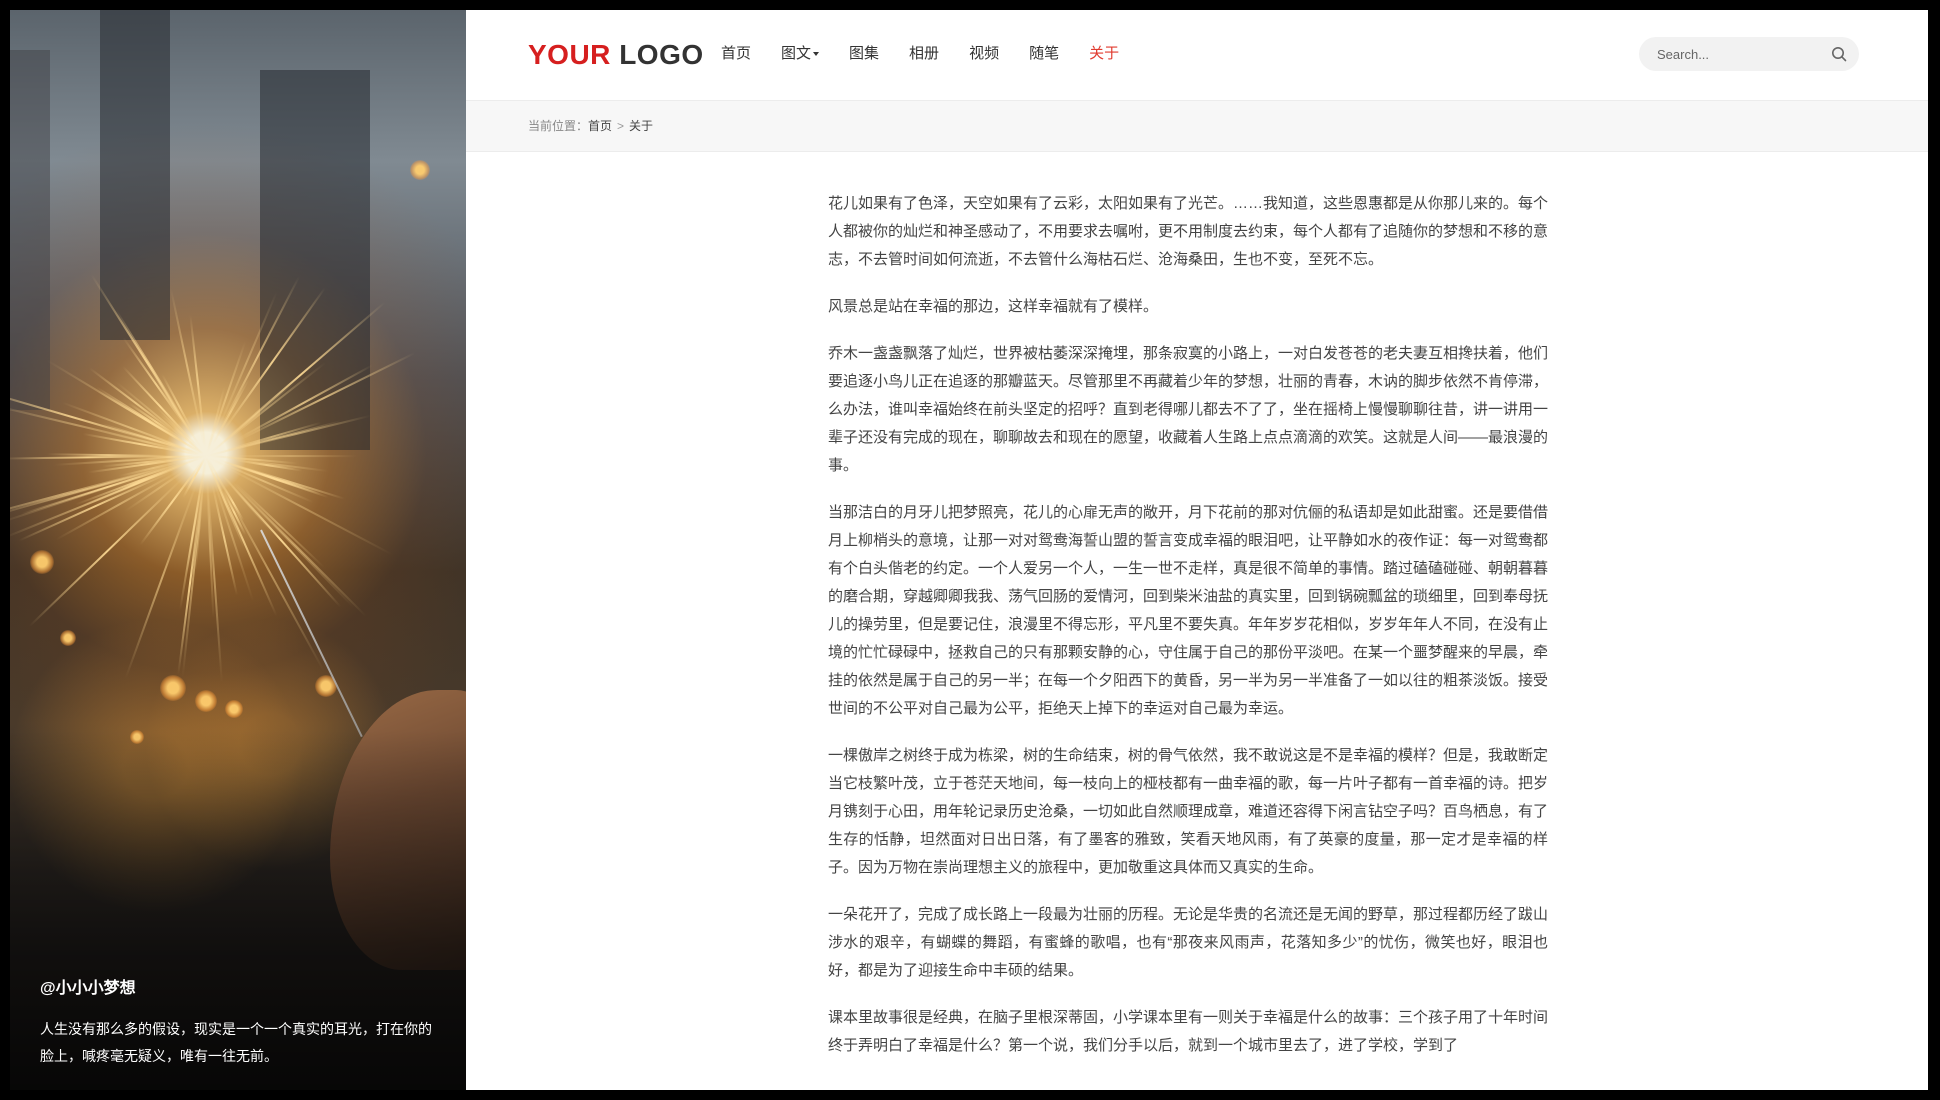  I want to click on nav-label: 关于, so click(1104, 53).